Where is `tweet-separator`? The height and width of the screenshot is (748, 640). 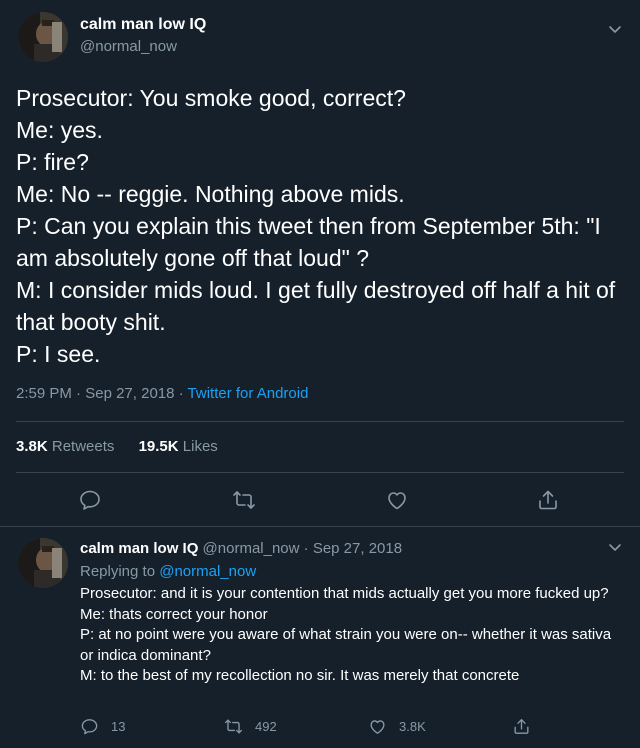
tweet-separator is located at coordinates (320, 526).